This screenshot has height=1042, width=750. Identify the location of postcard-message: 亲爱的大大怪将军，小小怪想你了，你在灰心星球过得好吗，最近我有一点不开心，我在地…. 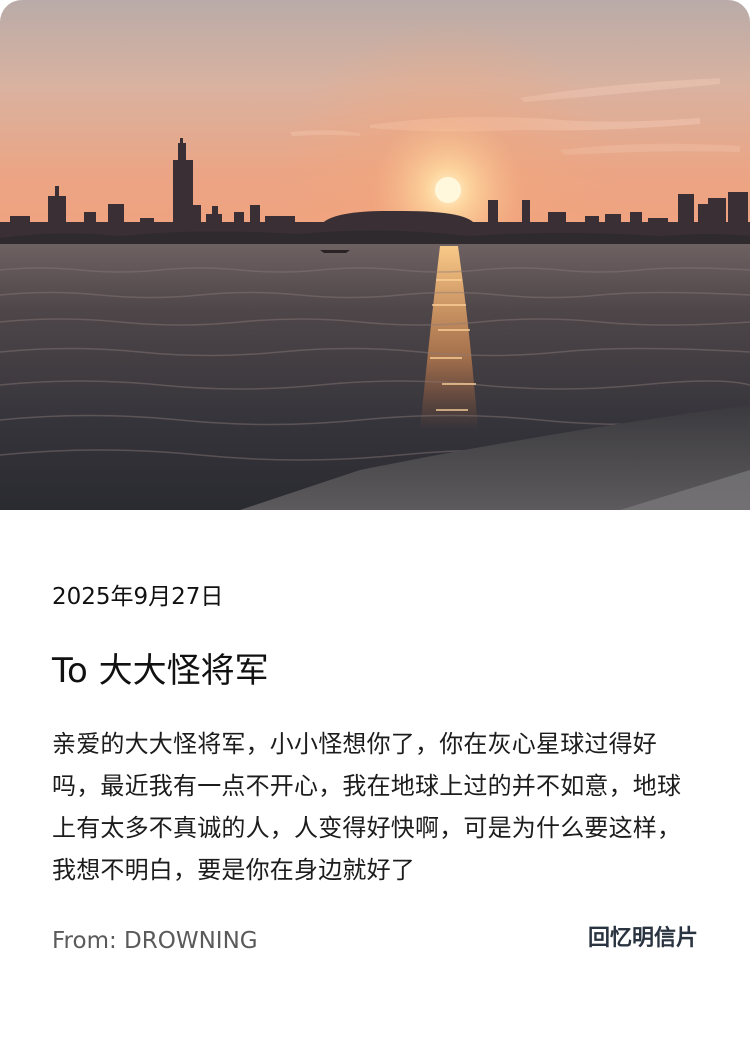
(367, 807).